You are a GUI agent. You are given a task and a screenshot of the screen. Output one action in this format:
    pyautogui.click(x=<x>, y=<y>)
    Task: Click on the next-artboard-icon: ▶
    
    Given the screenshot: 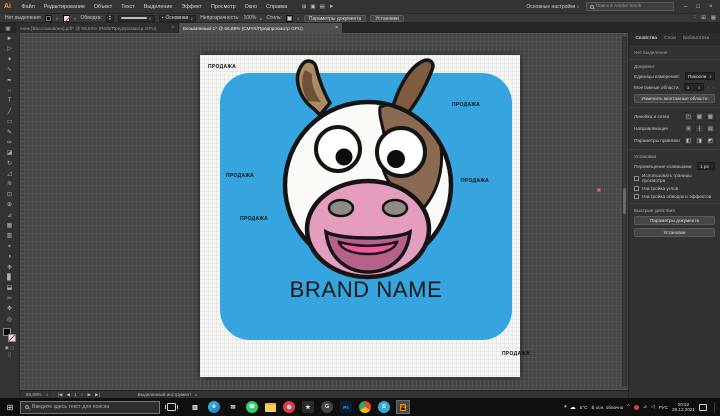 What is the action you would take?
    pyautogui.click(x=90, y=395)
    